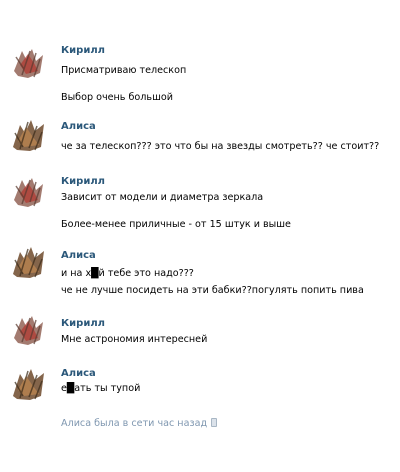  What do you see at coordinates (127, 273) in the screenshot?
I see `message-text: и на х█й тебе это надо???` at bounding box center [127, 273].